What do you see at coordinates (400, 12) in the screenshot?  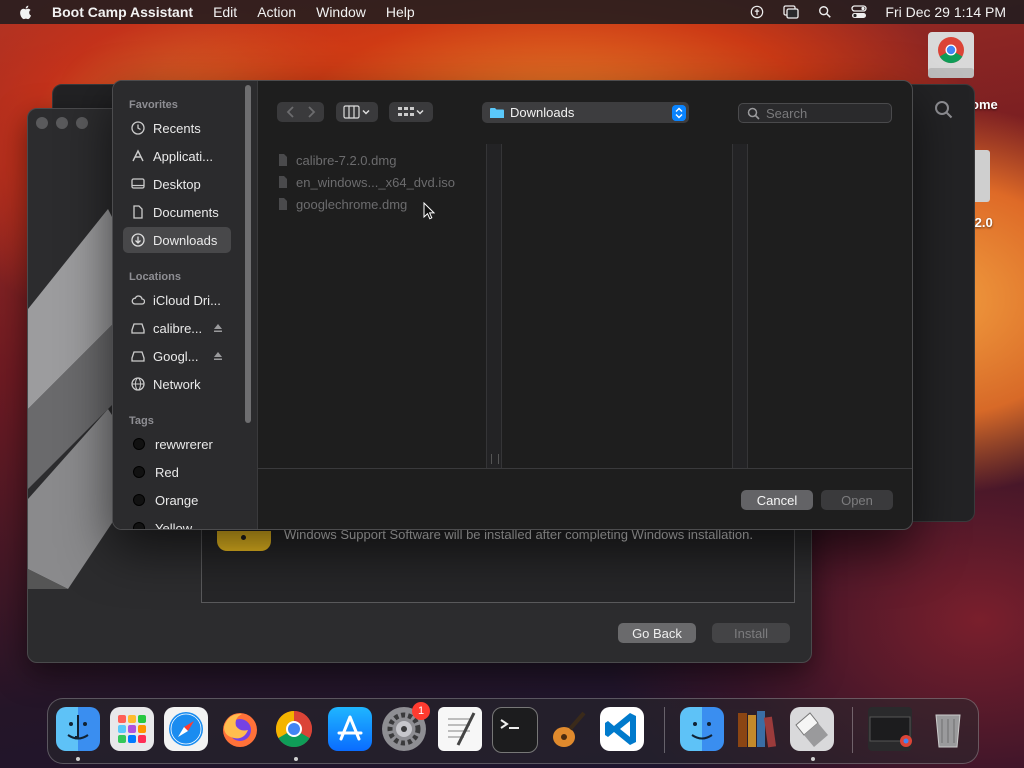 I see `menu-help: Help` at bounding box center [400, 12].